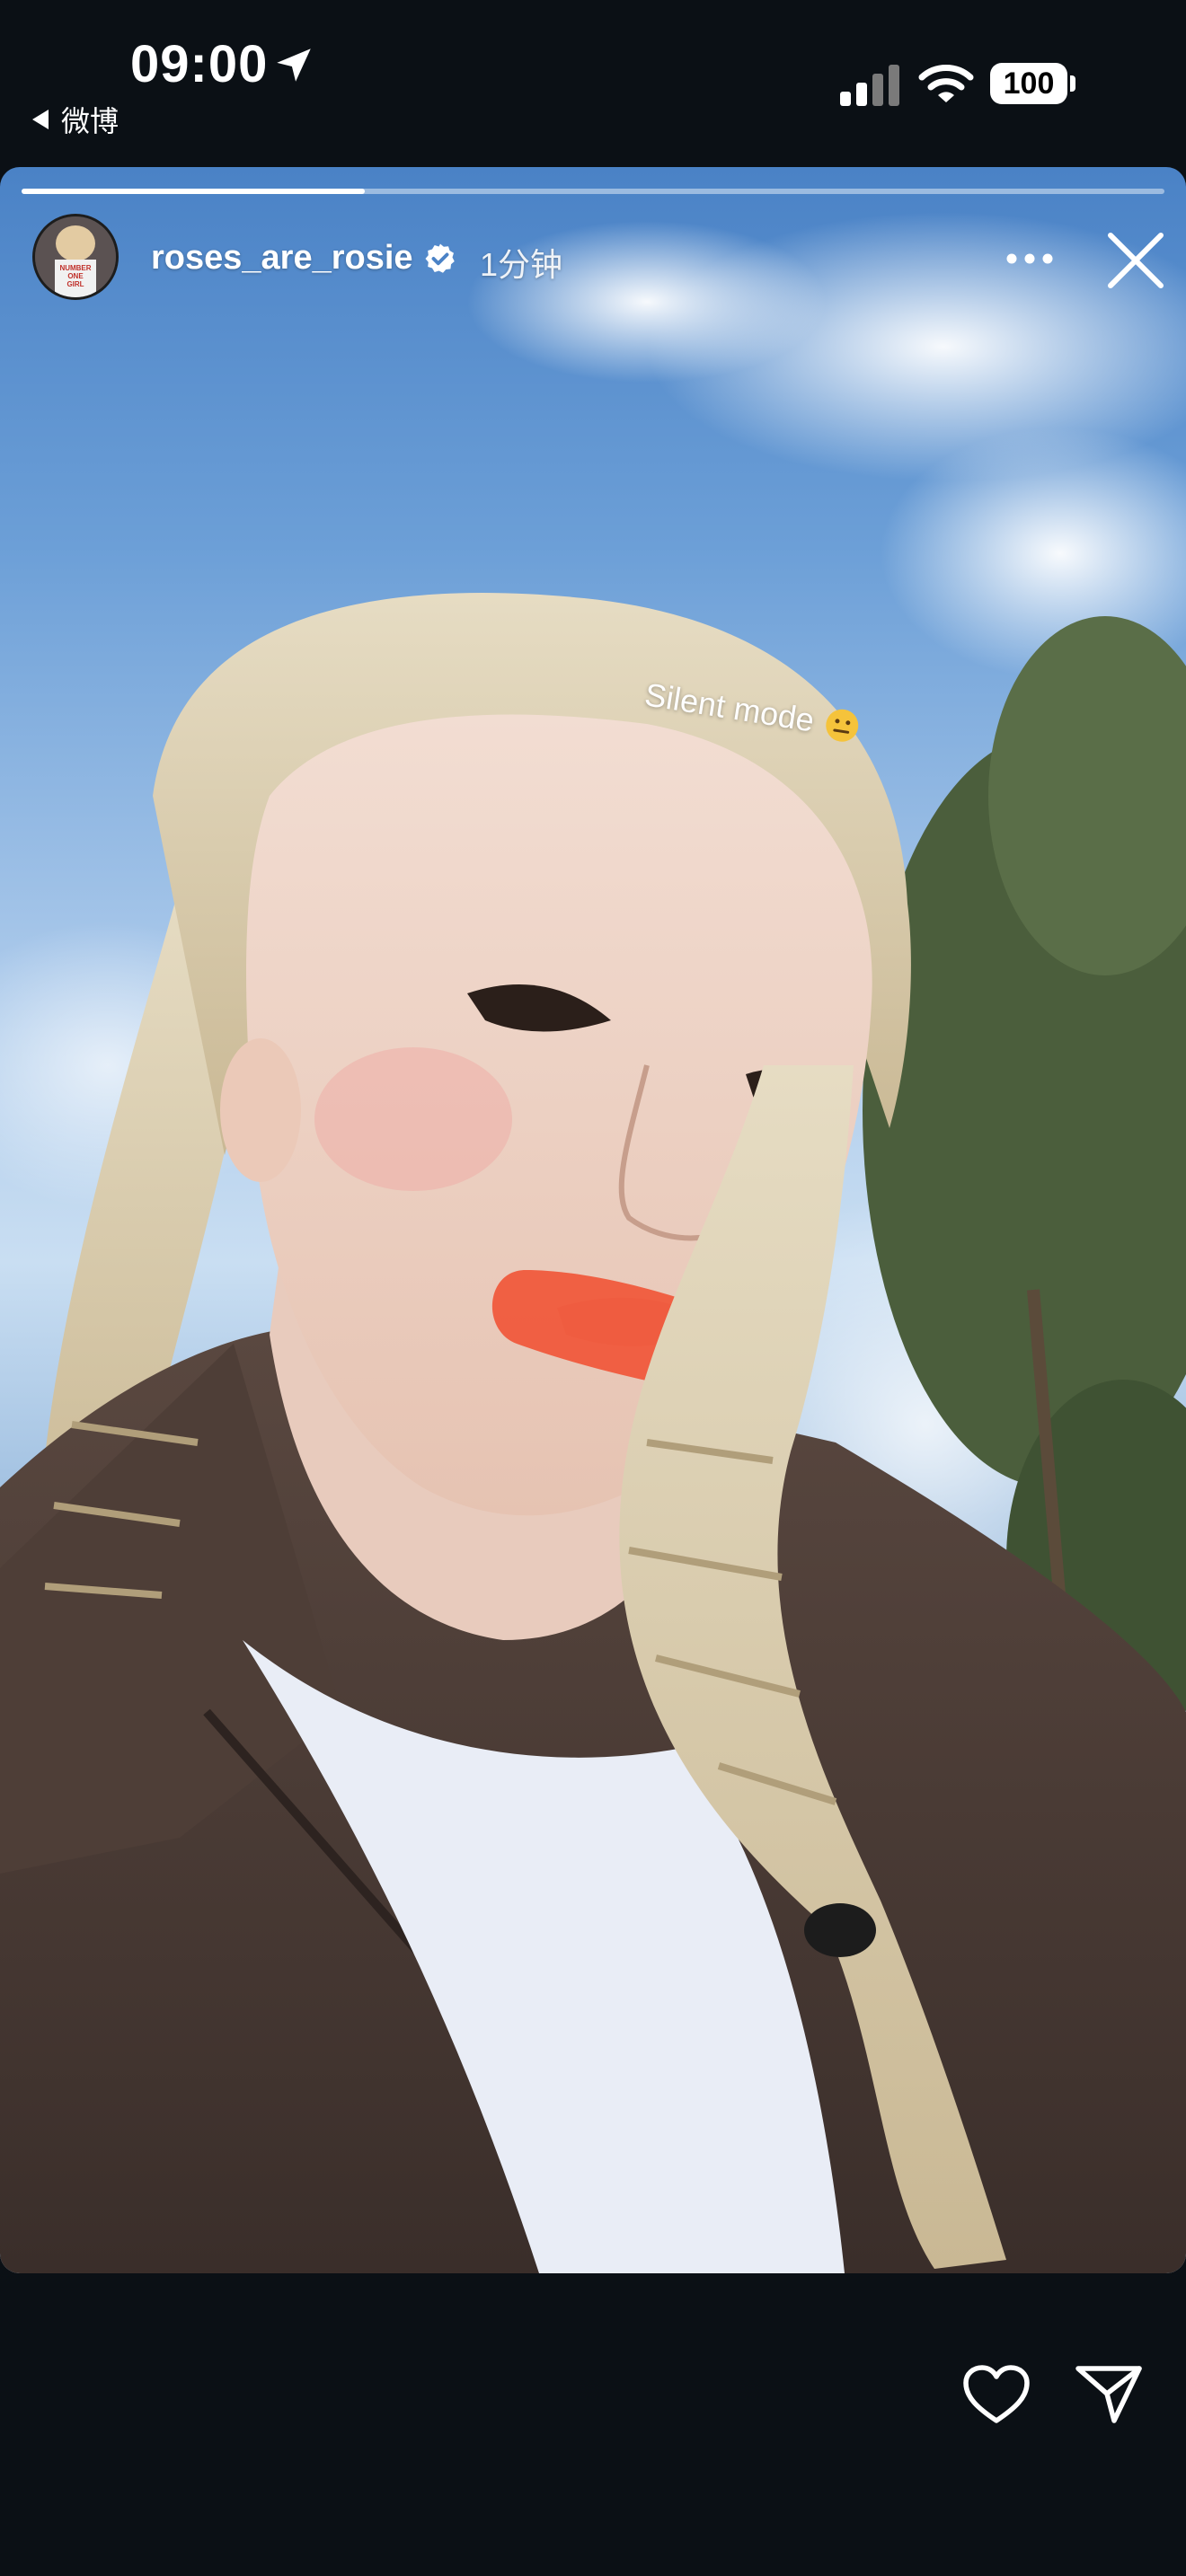 Image resolution: width=1186 pixels, height=2576 pixels. I want to click on avatar: NUMBER ONE GIRL, so click(75, 257).